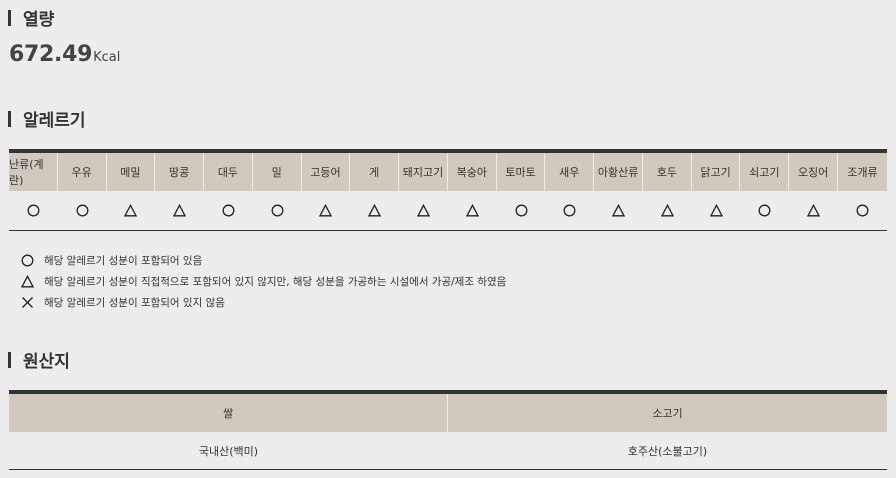  I want to click on origin-header-row: 쌀 소고기, so click(448, 413).